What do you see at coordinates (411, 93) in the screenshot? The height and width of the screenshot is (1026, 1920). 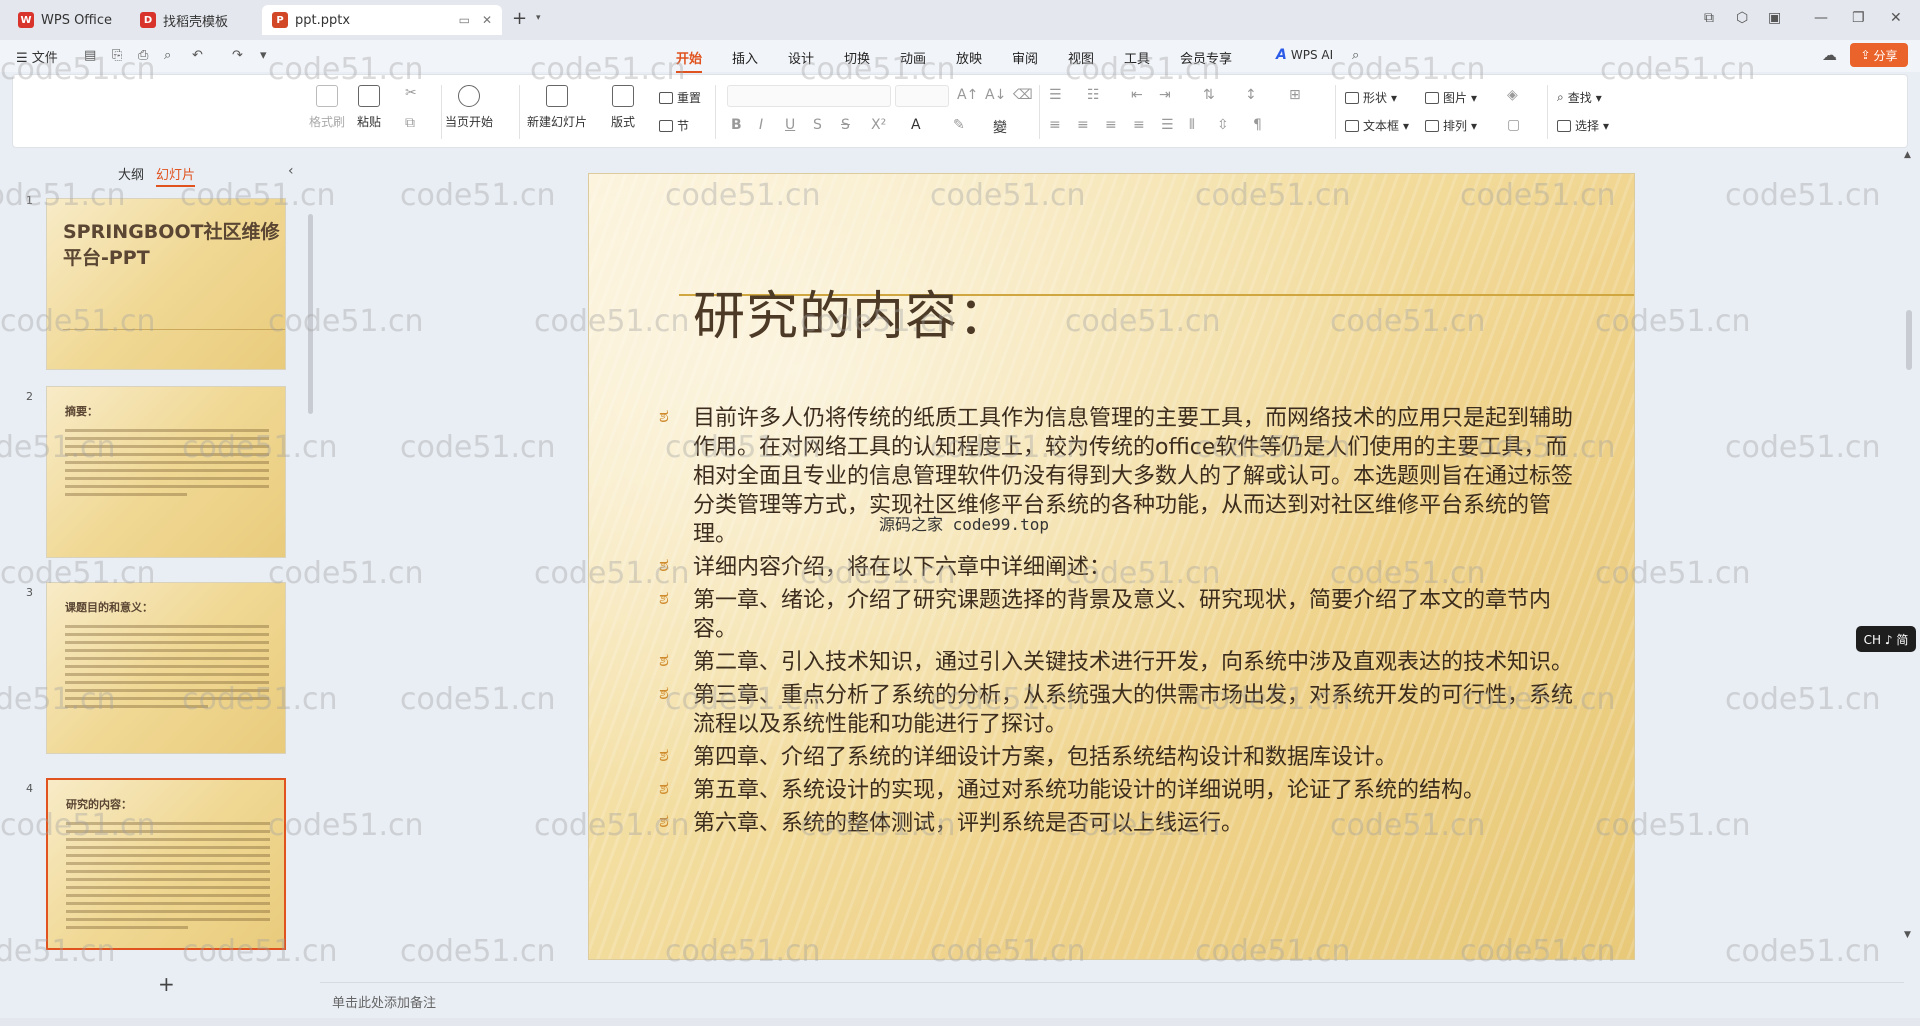 I see `cut-icon: ✂` at bounding box center [411, 93].